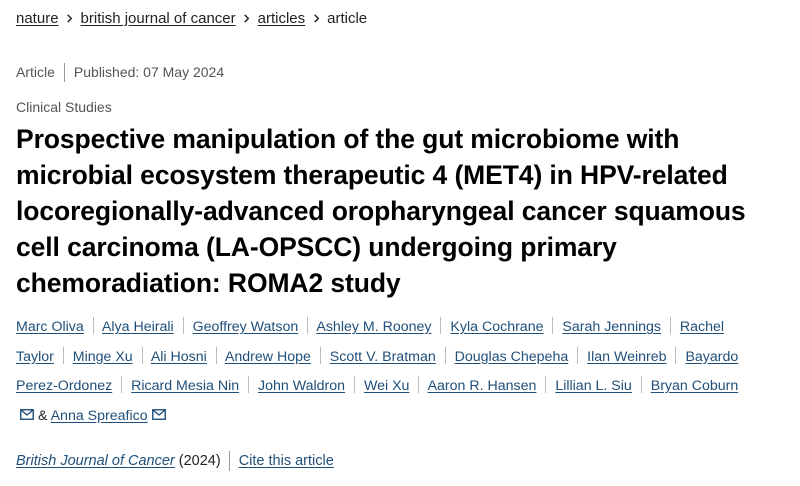 This screenshot has height=486, width=800. Describe the element at coordinates (268, 357) in the screenshot. I see `author-link: Andrew Hope` at that location.